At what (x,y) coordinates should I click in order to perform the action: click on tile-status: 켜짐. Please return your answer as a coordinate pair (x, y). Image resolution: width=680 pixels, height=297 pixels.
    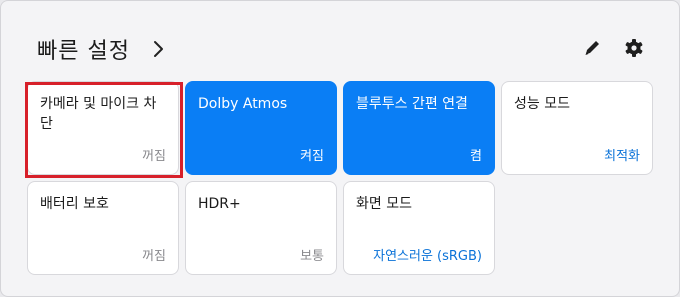
    Looking at the image, I should click on (312, 156).